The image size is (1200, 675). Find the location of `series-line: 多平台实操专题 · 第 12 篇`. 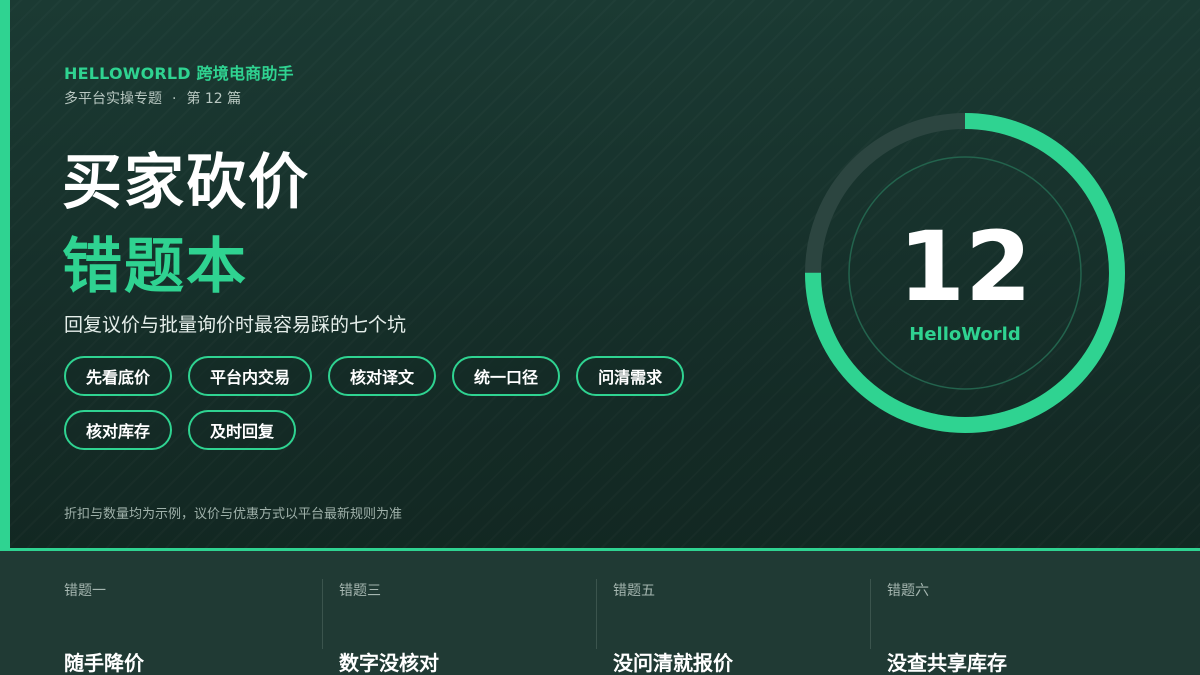

series-line: 多平台实操专题 · 第 12 篇 is located at coordinates (152, 98).